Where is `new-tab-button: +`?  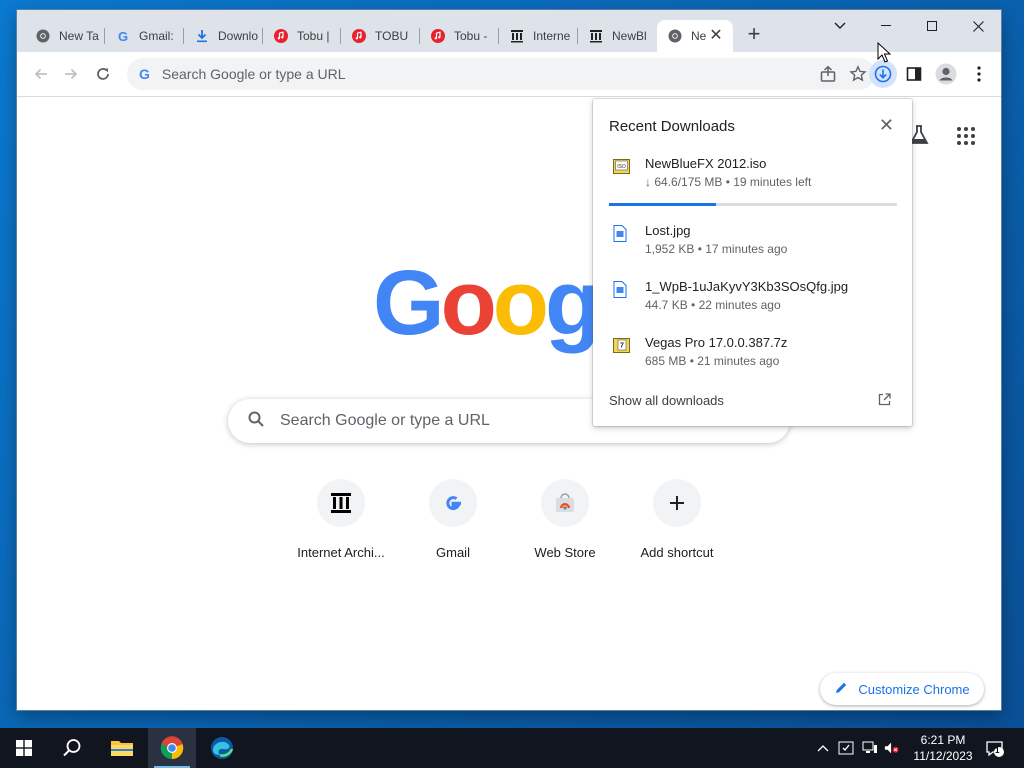
new-tab-button: + is located at coordinates (754, 34).